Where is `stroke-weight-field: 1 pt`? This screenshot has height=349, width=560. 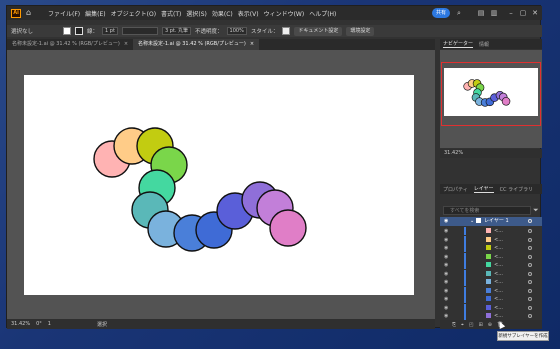
stroke-weight-field: 1 pt is located at coordinates (110, 31).